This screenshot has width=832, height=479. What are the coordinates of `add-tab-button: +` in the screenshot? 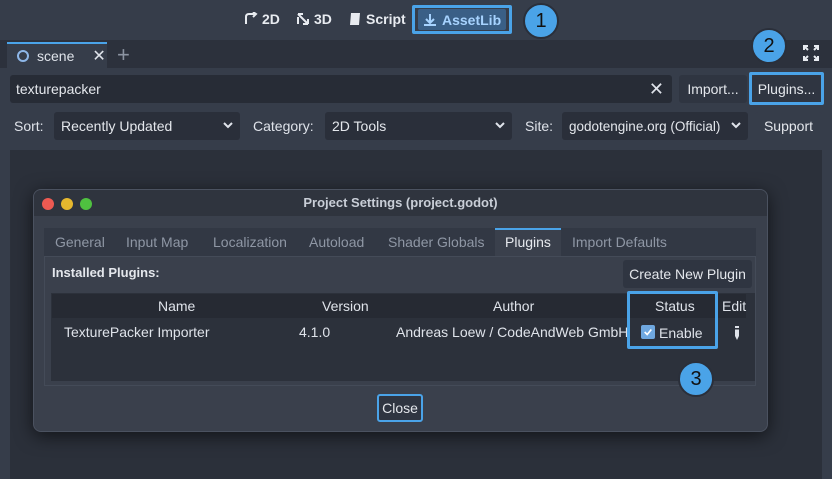 It's located at (123, 55).